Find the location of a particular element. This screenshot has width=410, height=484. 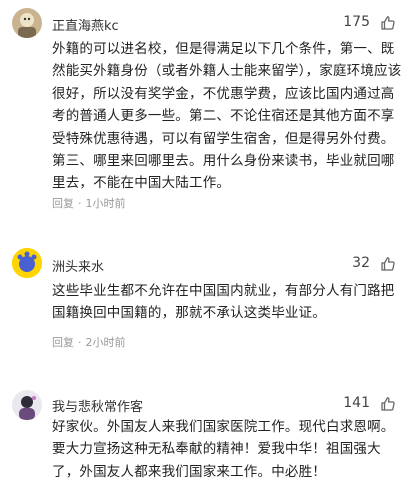

comment-meta: 回复 · 1小时前 is located at coordinates (89, 203).